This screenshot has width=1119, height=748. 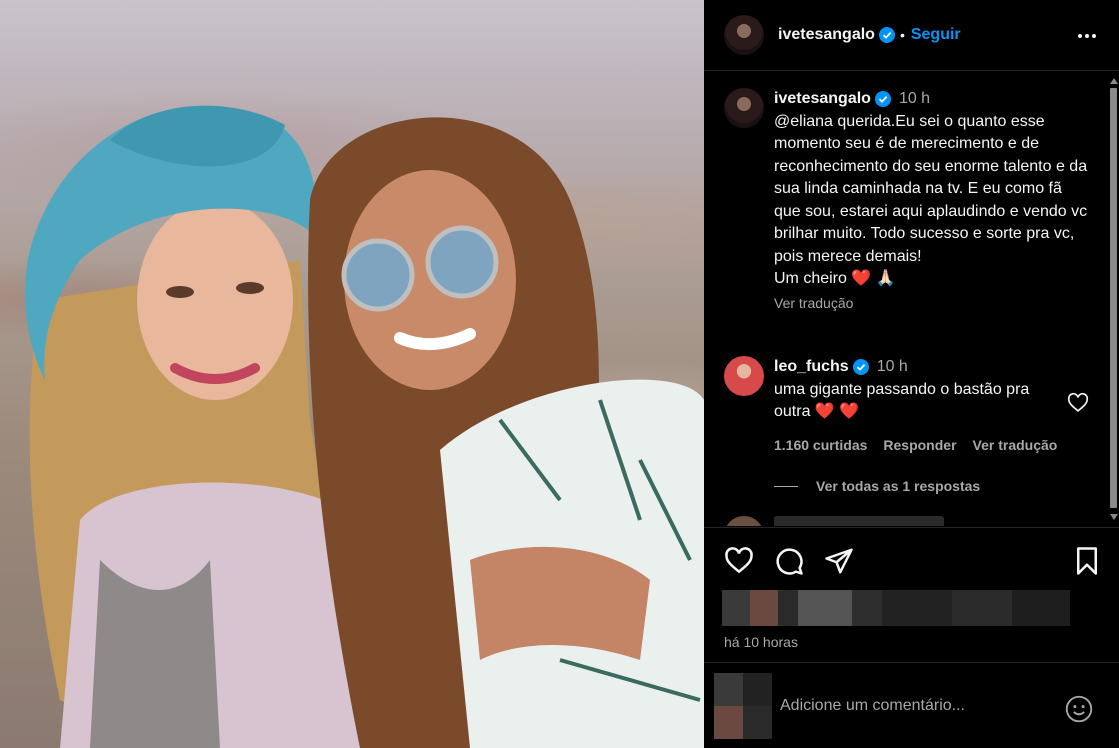 What do you see at coordinates (839, 561) in the screenshot?
I see `send-icon` at bounding box center [839, 561].